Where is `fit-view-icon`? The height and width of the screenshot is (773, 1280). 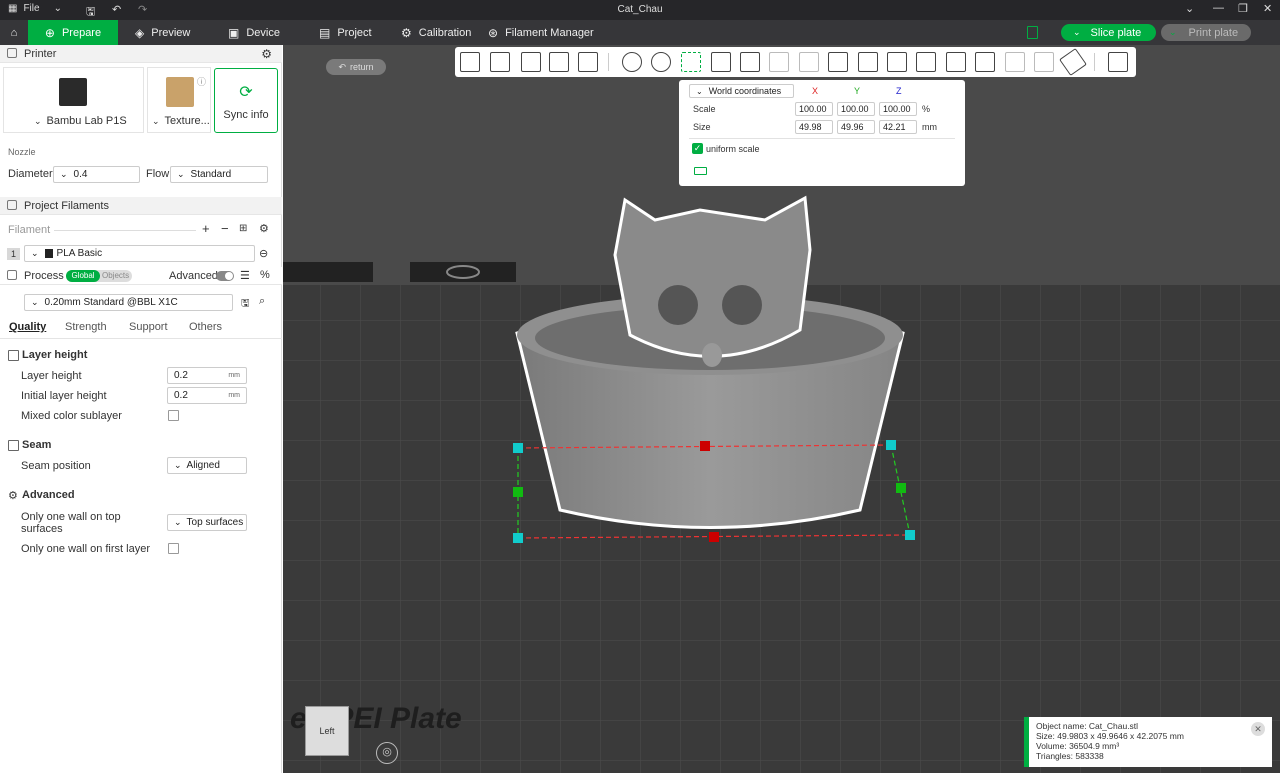 fit-view-icon is located at coordinates (956, 62).